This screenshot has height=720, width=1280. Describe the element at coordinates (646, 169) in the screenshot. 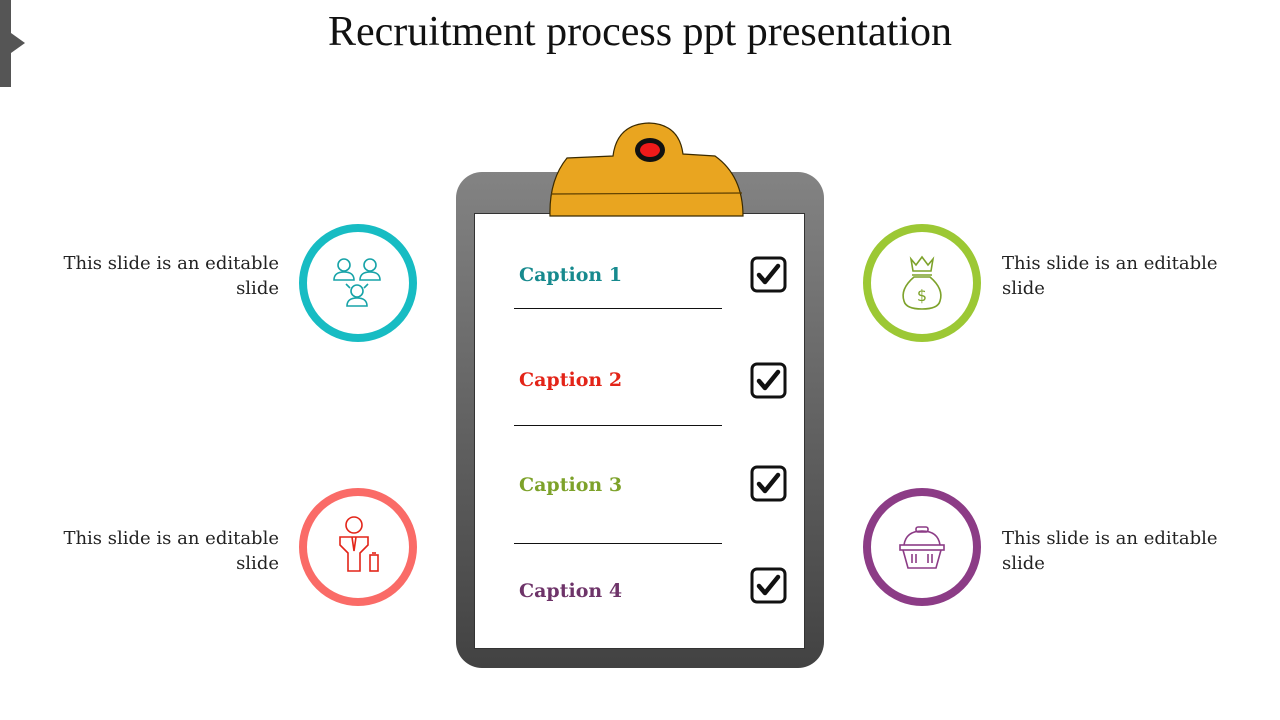

I see `clipboard-clip-icon` at that location.